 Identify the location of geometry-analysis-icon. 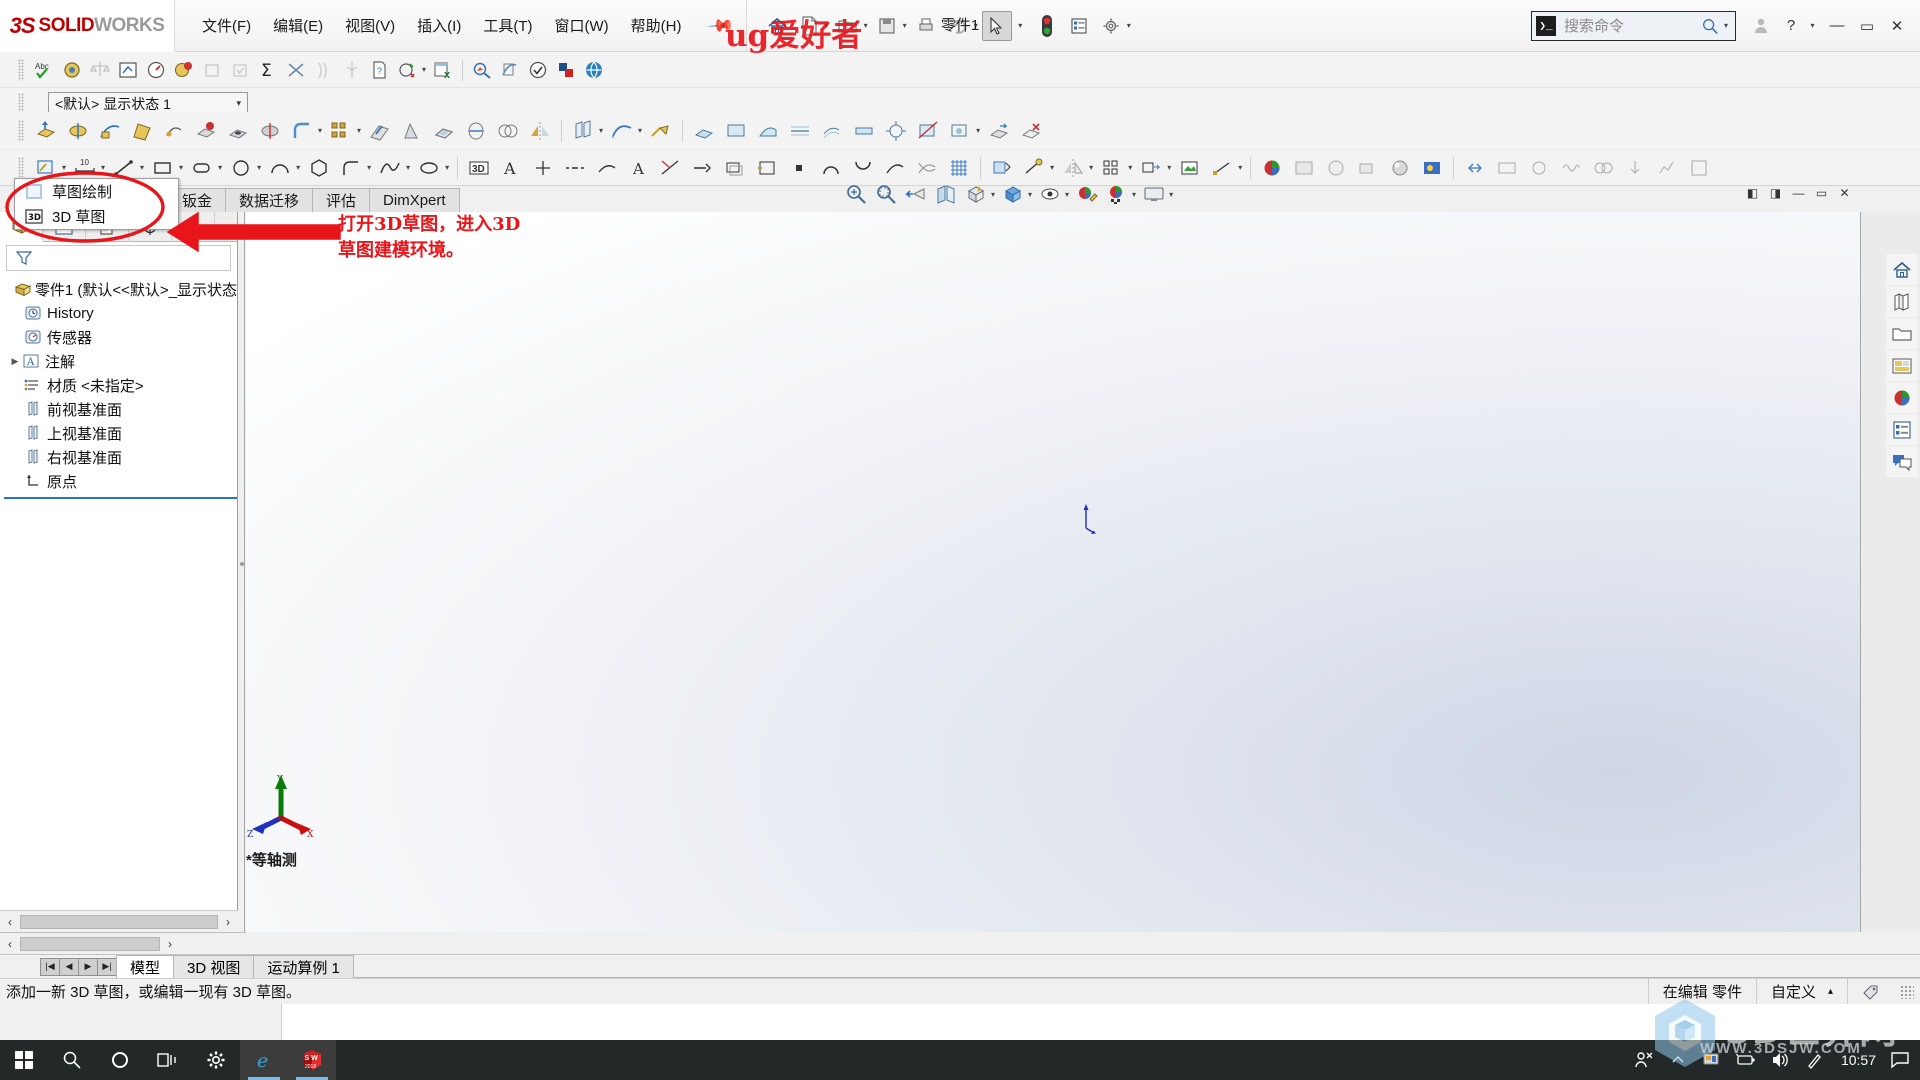
(212, 70).